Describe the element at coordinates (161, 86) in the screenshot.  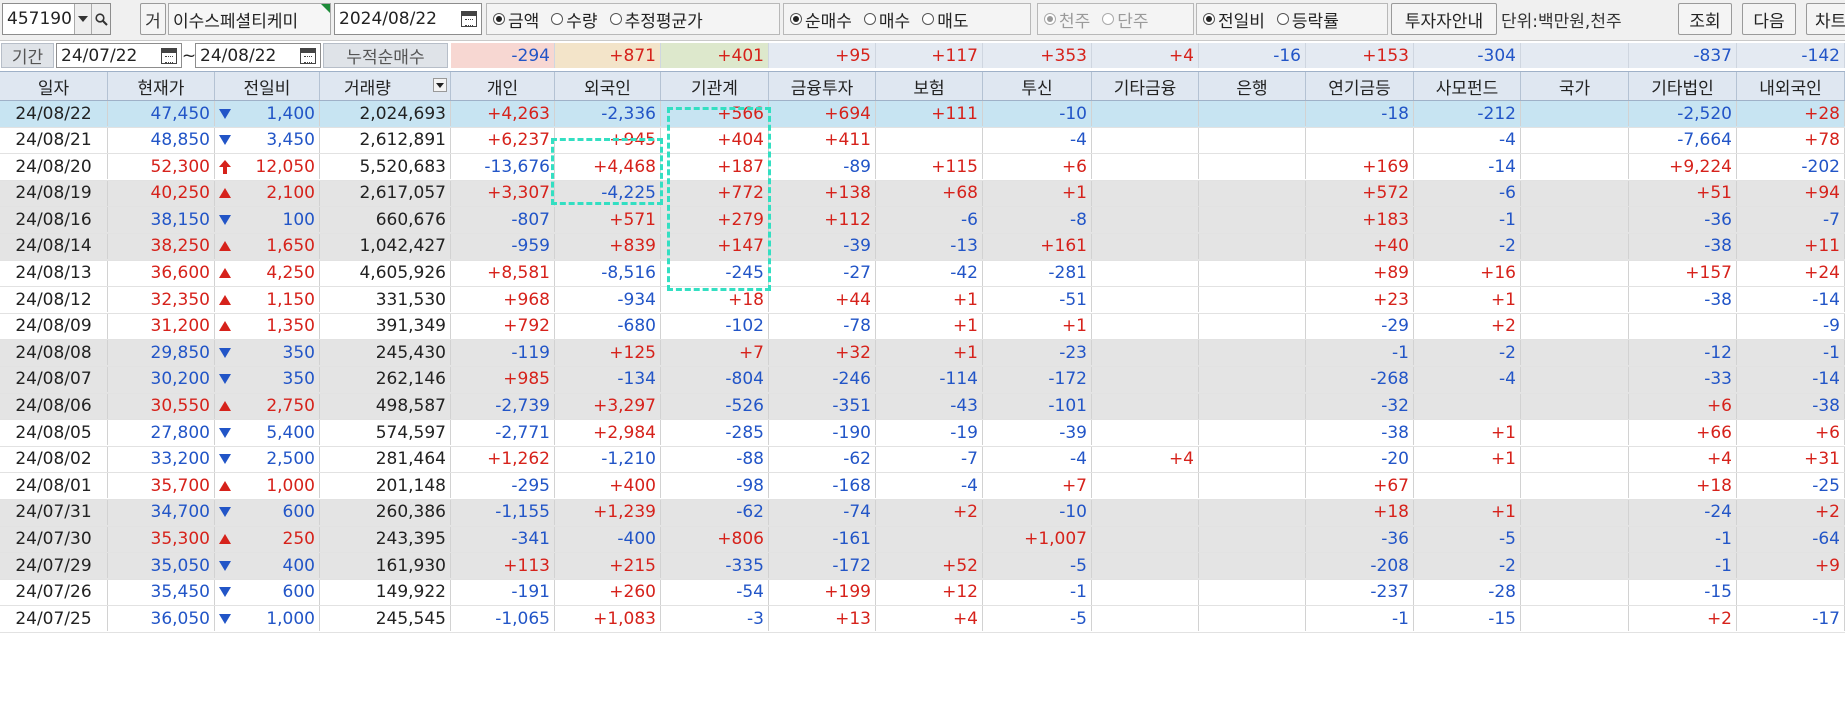
I see `column-header-price: 현재가` at that location.